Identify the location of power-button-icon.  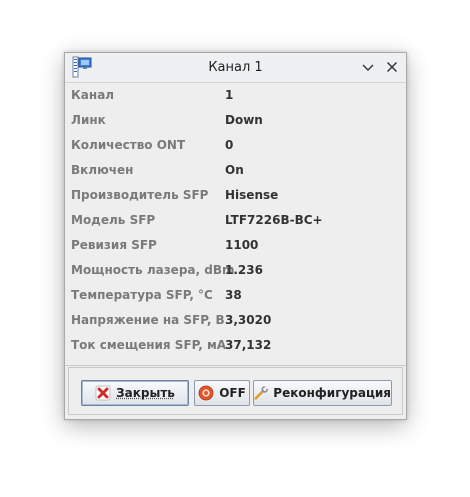
(206, 393).